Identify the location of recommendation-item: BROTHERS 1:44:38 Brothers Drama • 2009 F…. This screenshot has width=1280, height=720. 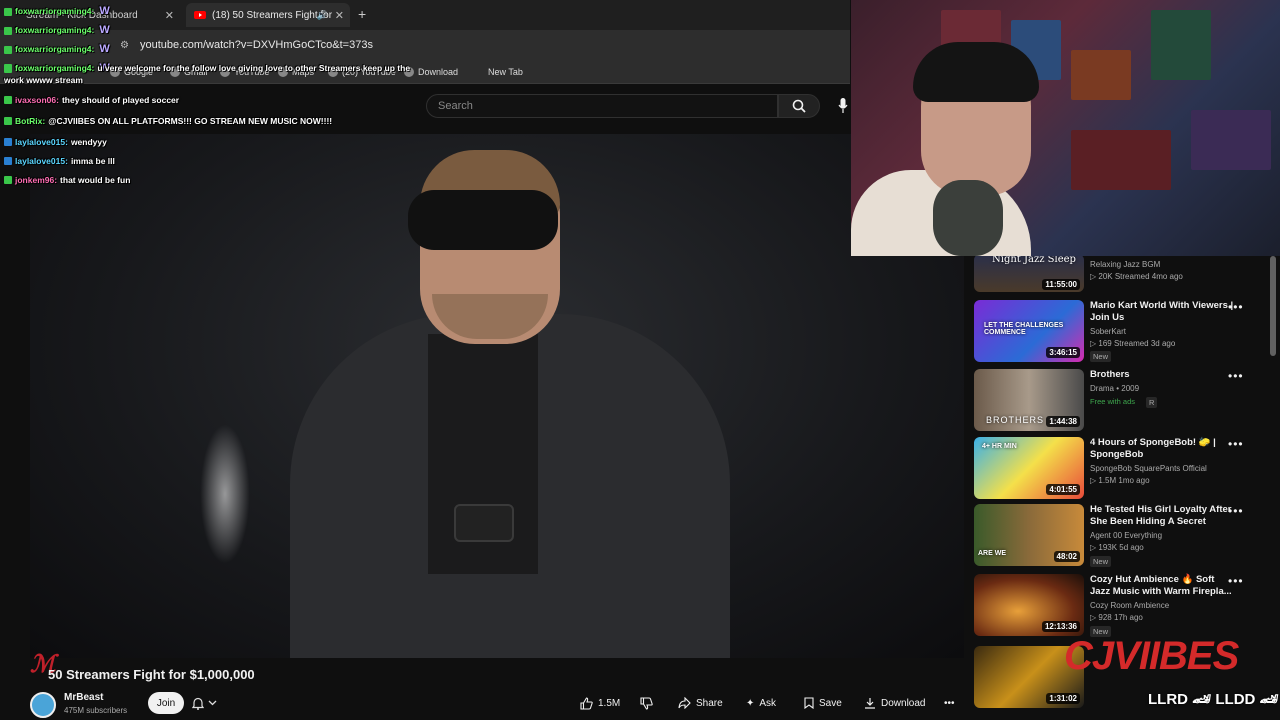
(1122, 402).